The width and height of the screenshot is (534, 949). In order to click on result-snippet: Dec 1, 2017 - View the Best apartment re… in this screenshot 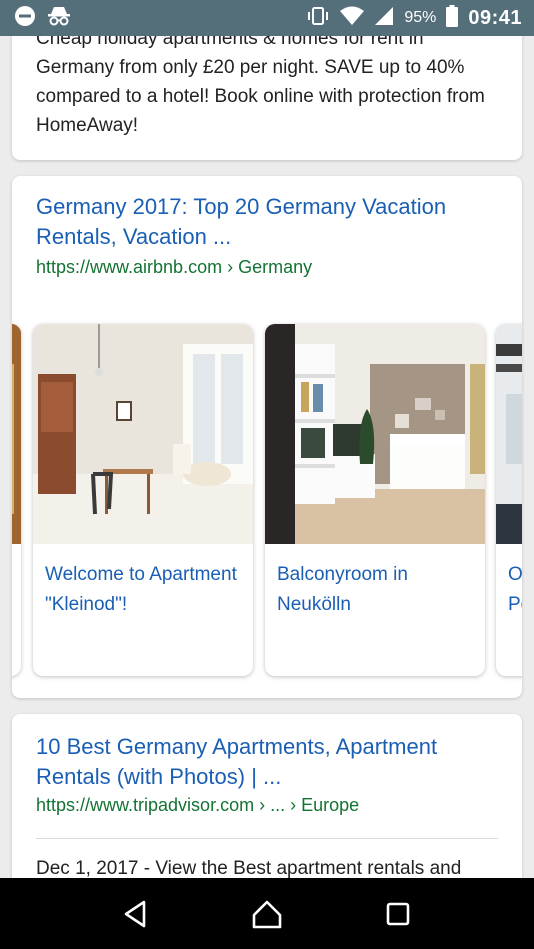, I will do `click(249, 868)`.